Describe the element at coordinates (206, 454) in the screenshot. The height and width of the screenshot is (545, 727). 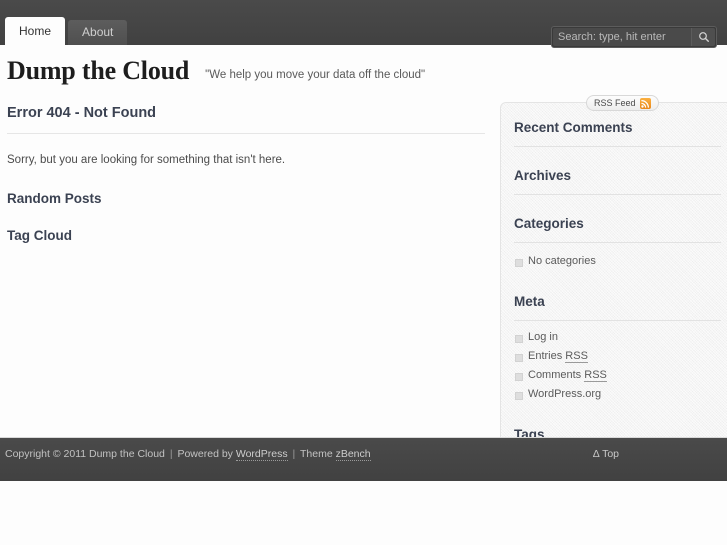
I see `powered-by-text: Powered by` at that location.